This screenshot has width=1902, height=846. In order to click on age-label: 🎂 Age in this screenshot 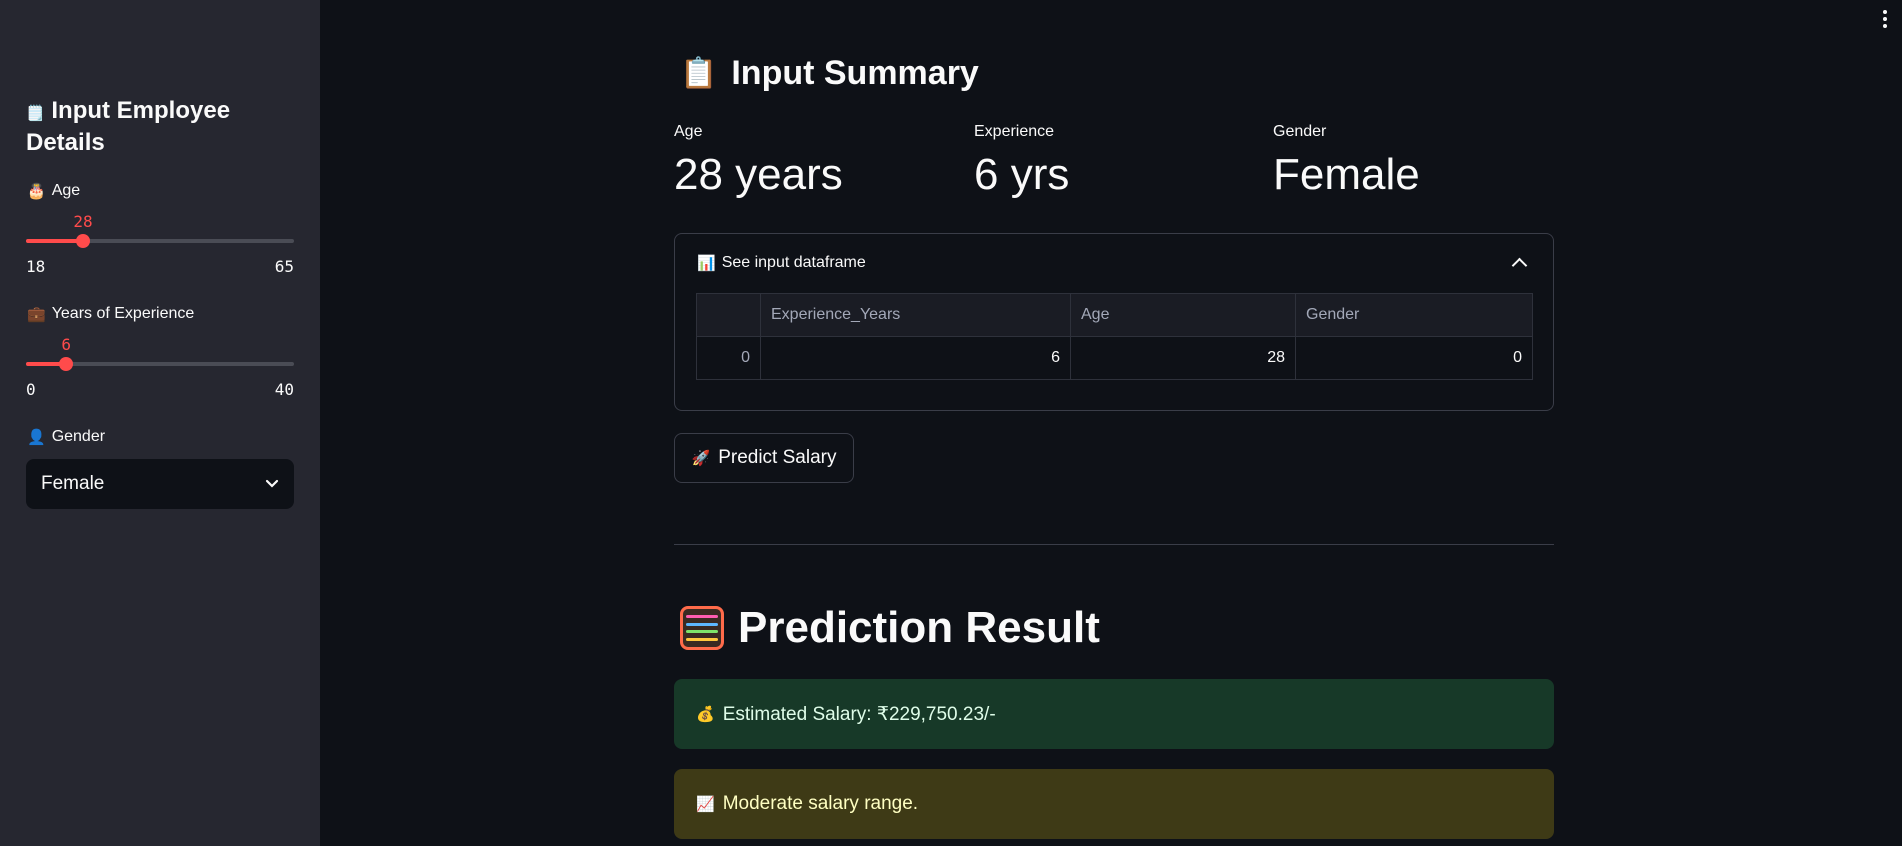, I will do `click(53, 191)`.